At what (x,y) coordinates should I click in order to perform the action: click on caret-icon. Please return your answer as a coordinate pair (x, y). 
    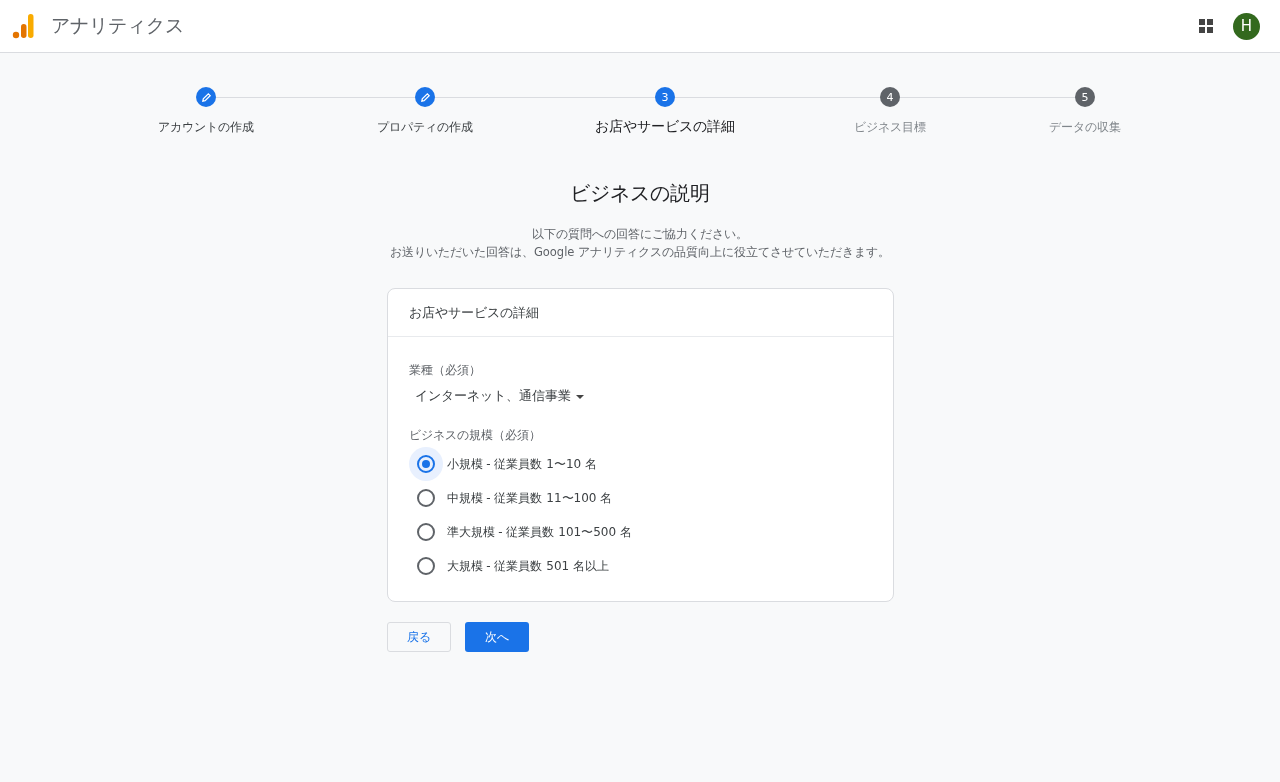
    Looking at the image, I should click on (579, 396).